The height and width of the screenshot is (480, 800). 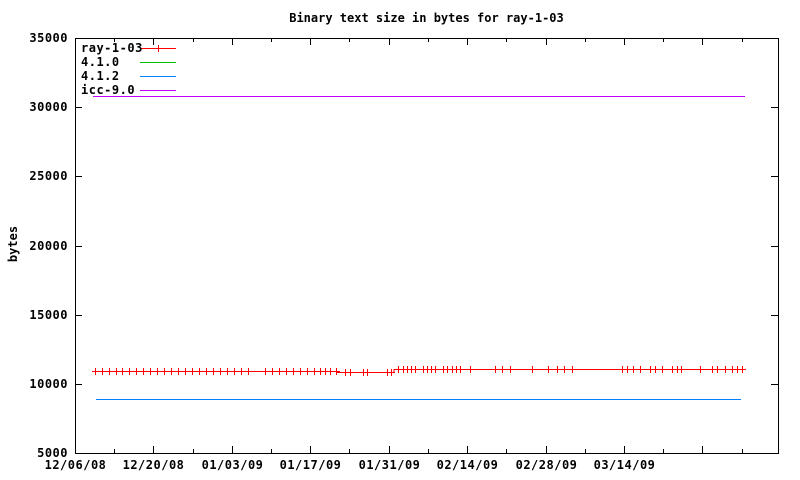 What do you see at coordinates (467, 465) in the screenshot?
I see `x-tick-label: 02/14/09` at bounding box center [467, 465].